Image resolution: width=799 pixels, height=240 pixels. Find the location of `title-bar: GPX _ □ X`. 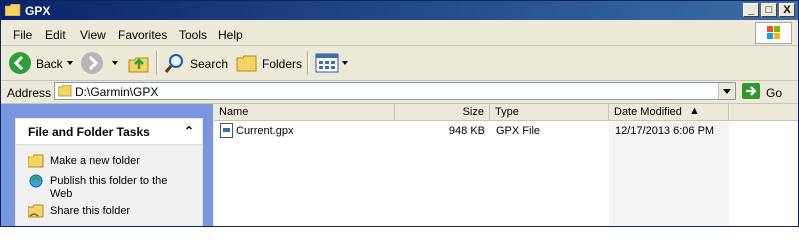

title-bar: GPX _ □ X is located at coordinates (399, 10).